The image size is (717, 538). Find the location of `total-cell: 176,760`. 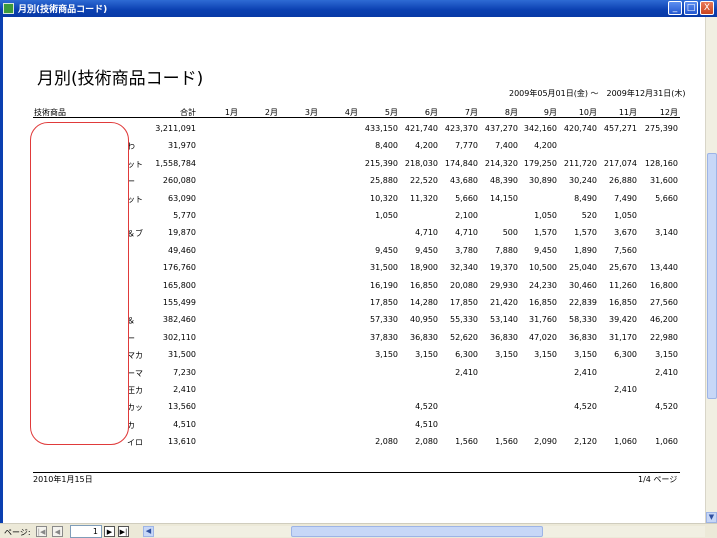

total-cell: 176,760 is located at coordinates (179, 268).